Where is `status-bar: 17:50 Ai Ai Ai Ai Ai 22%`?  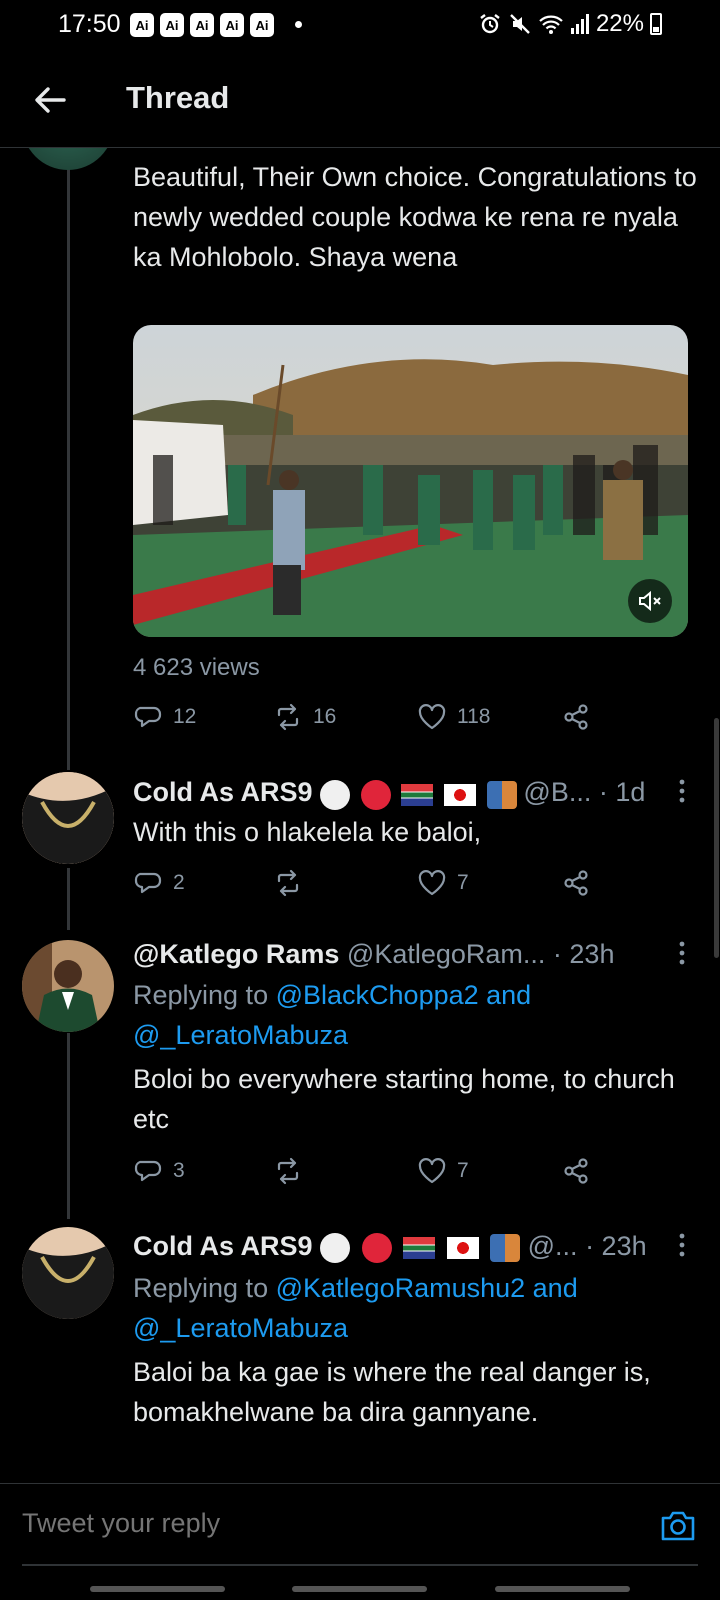 status-bar: 17:50 Ai Ai Ai Ai Ai 22% is located at coordinates (360, 26).